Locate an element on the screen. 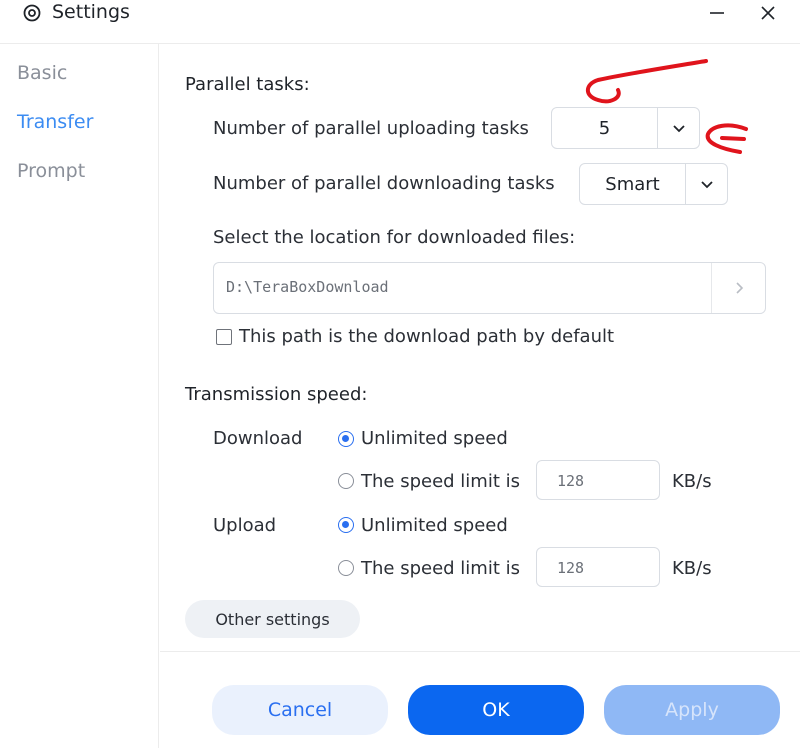 The height and width of the screenshot is (748, 800). upload-limit-label: The speed limit is is located at coordinates (440, 568).